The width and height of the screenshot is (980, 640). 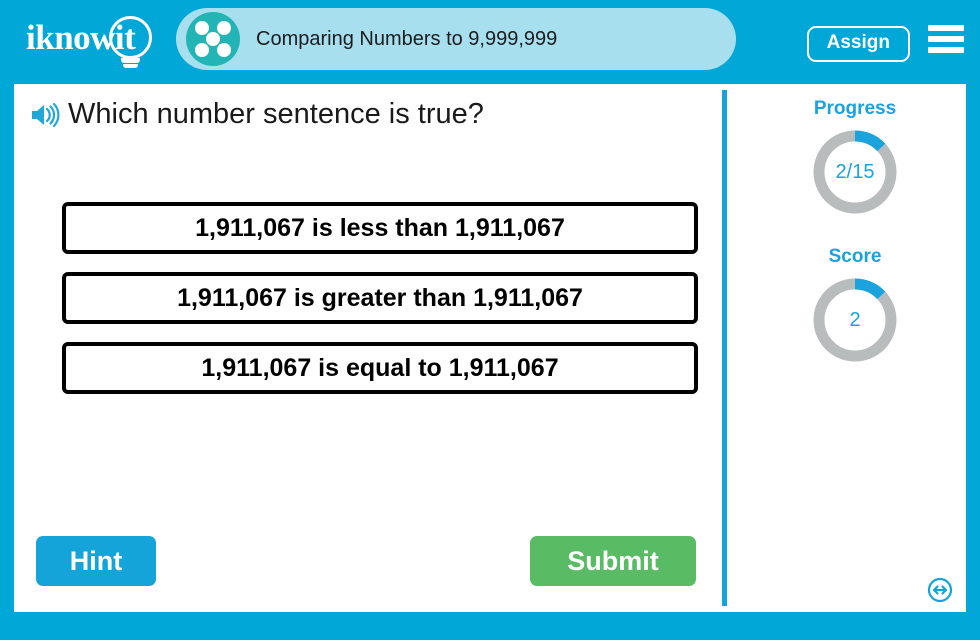 I want to click on score-label: Score, so click(x=855, y=256).